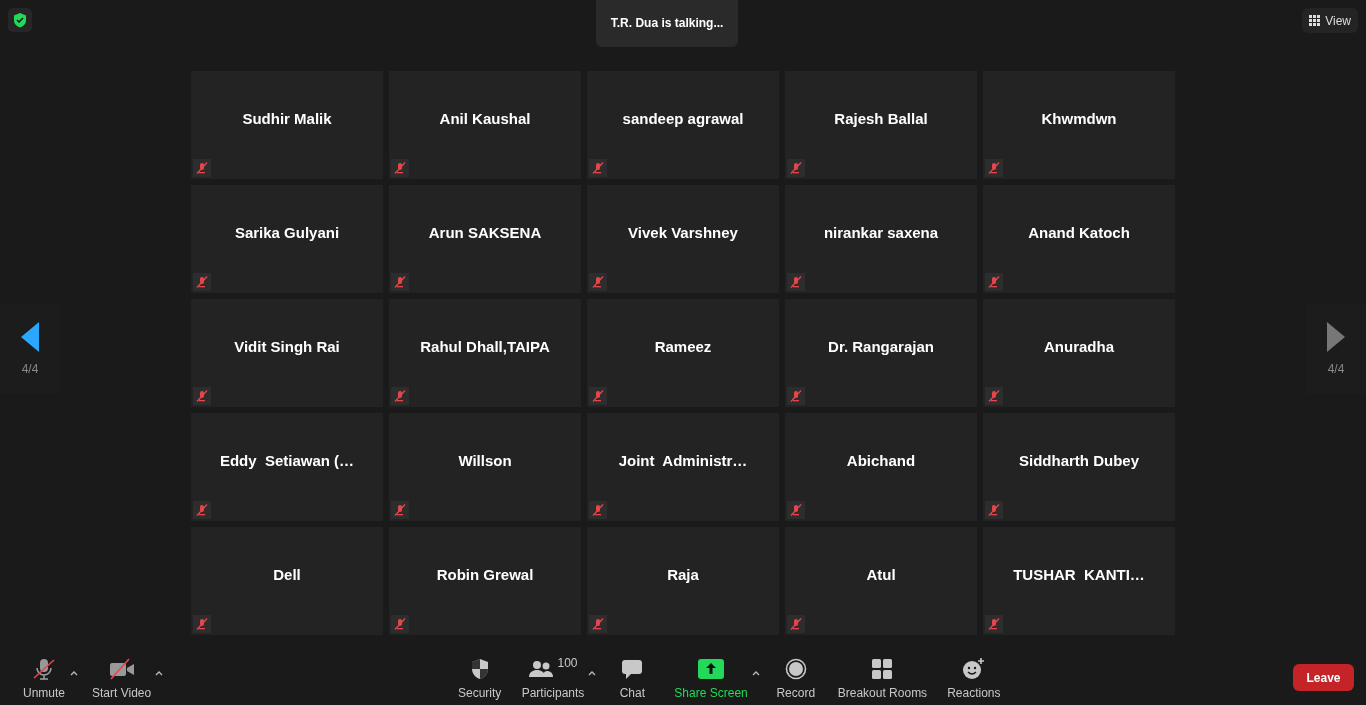 This screenshot has width=1366, height=705. I want to click on view-button: View, so click(1330, 20).